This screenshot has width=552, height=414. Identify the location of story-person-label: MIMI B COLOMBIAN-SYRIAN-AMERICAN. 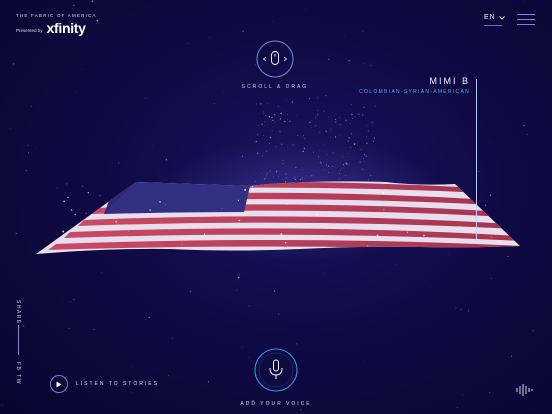
(414, 85).